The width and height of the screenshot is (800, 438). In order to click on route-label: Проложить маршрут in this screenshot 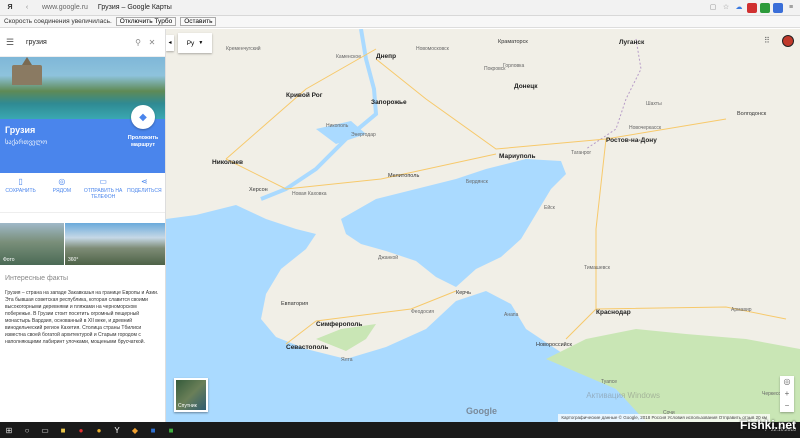, I will do `click(143, 142)`.